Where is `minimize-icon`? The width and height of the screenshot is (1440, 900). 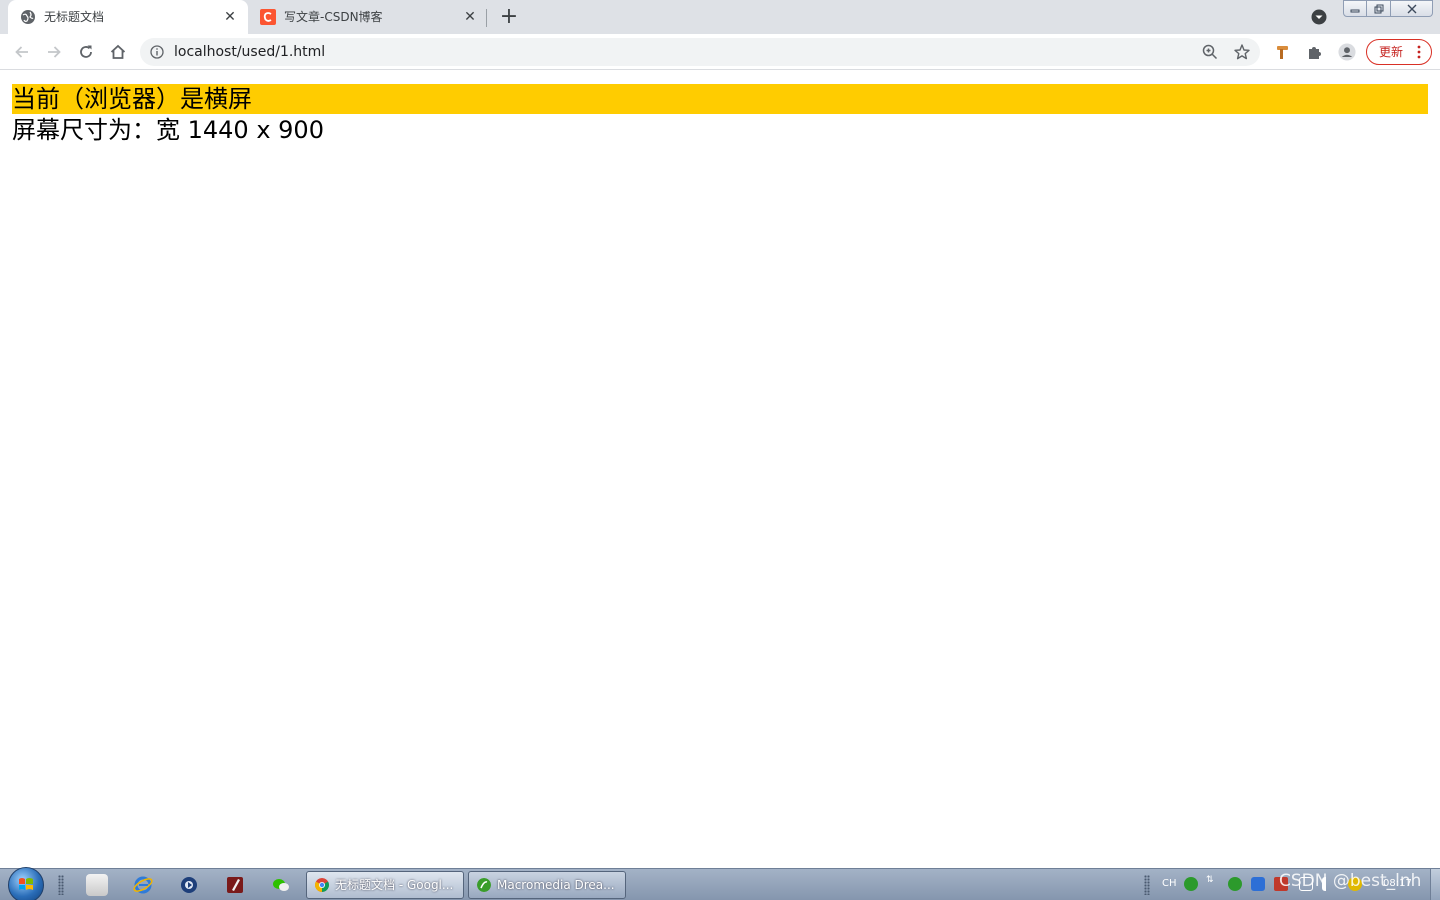
minimize-icon is located at coordinates (1355, 10).